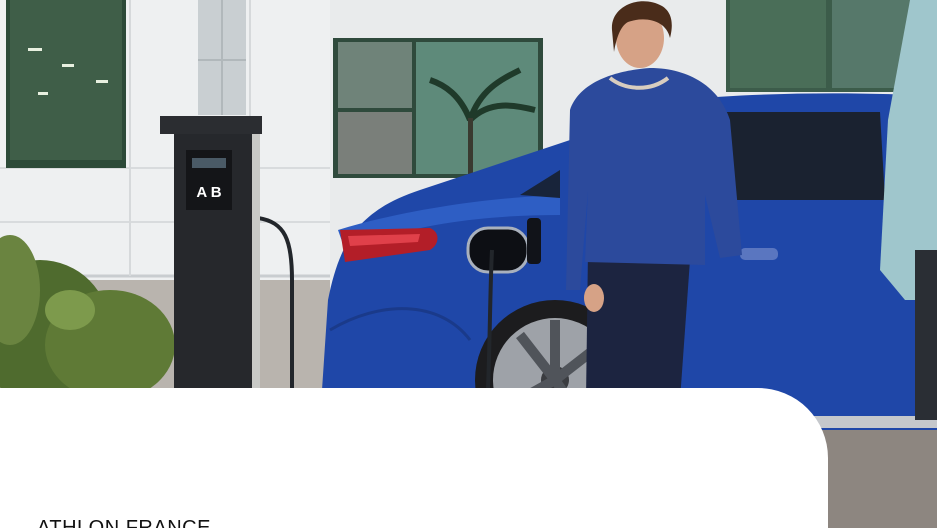 The width and height of the screenshot is (937, 528). I want to click on headline: ATHLON FRANCE, so click(124, 522).